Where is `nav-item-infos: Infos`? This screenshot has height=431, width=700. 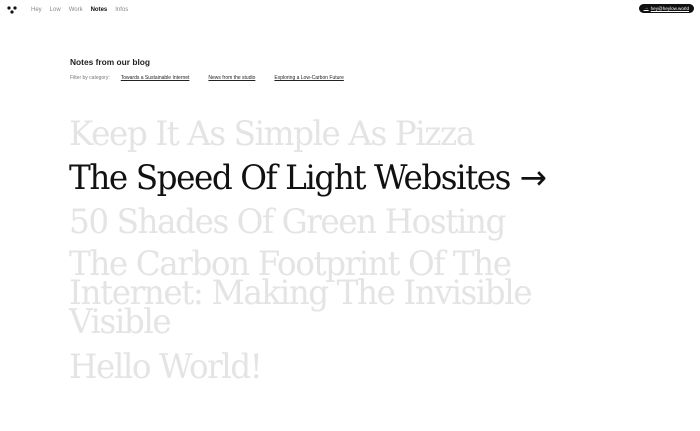 nav-item-infos: Infos is located at coordinates (121, 10).